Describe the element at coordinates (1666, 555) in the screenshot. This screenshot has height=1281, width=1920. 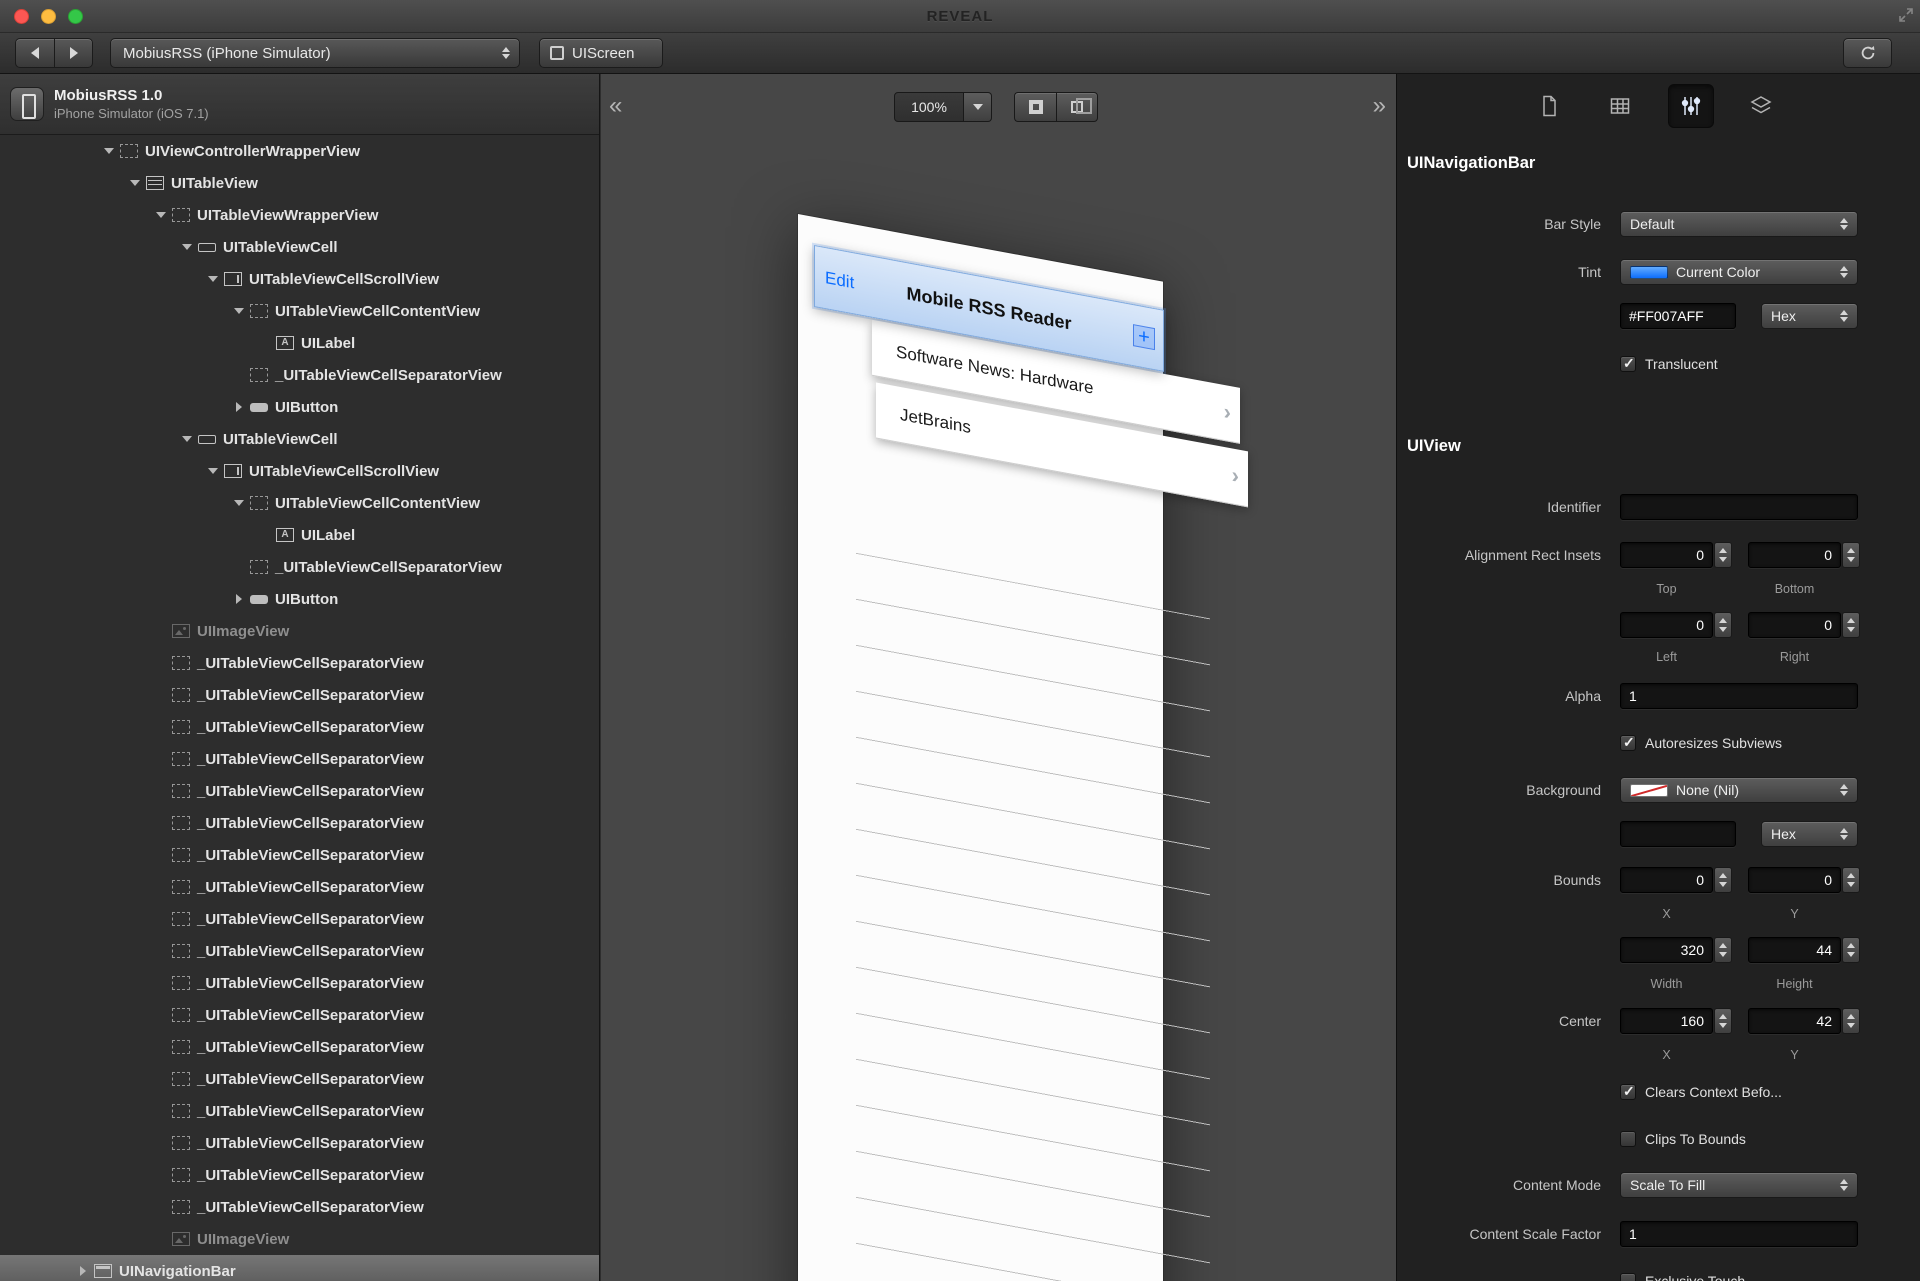
I see `insets-top-field: 0` at that location.